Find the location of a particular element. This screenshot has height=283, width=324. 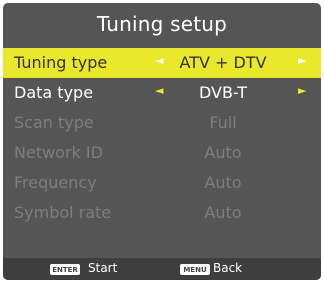

setting-row-symbol-rate: Symbol rate Auto is located at coordinates (162, 213).